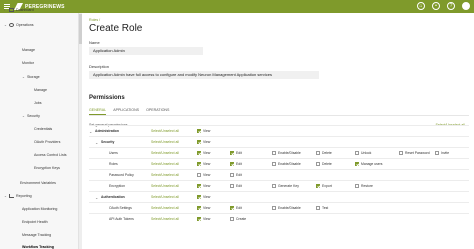 This screenshot has height=249, width=474. What do you see at coordinates (157, 111) in the screenshot?
I see `tab-operations: OPERATIONS` at bounding box center [157, 111].